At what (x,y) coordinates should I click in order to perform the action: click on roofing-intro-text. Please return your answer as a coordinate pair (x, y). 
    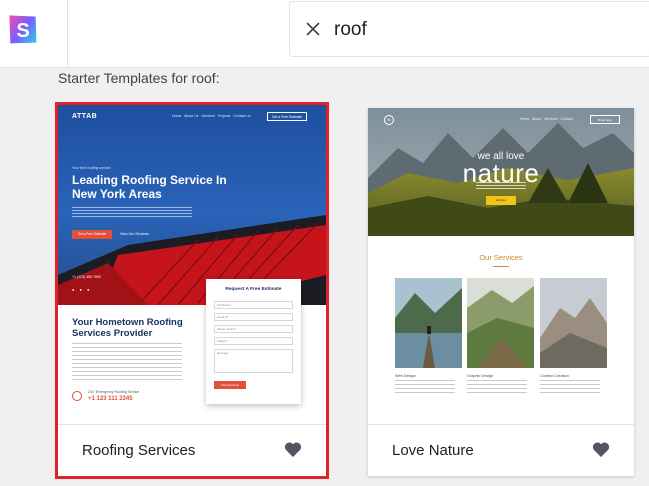
    Looking at the image, I should click on (132, 213).